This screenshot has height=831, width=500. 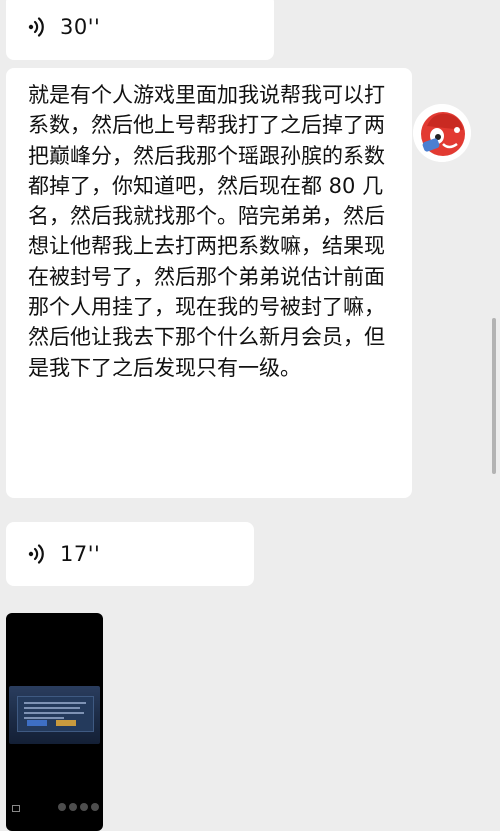 What do you see at coordinates (80, 554) in the screenshot?
I see `voice-duration: 17''` at bounding box center [80, 554].